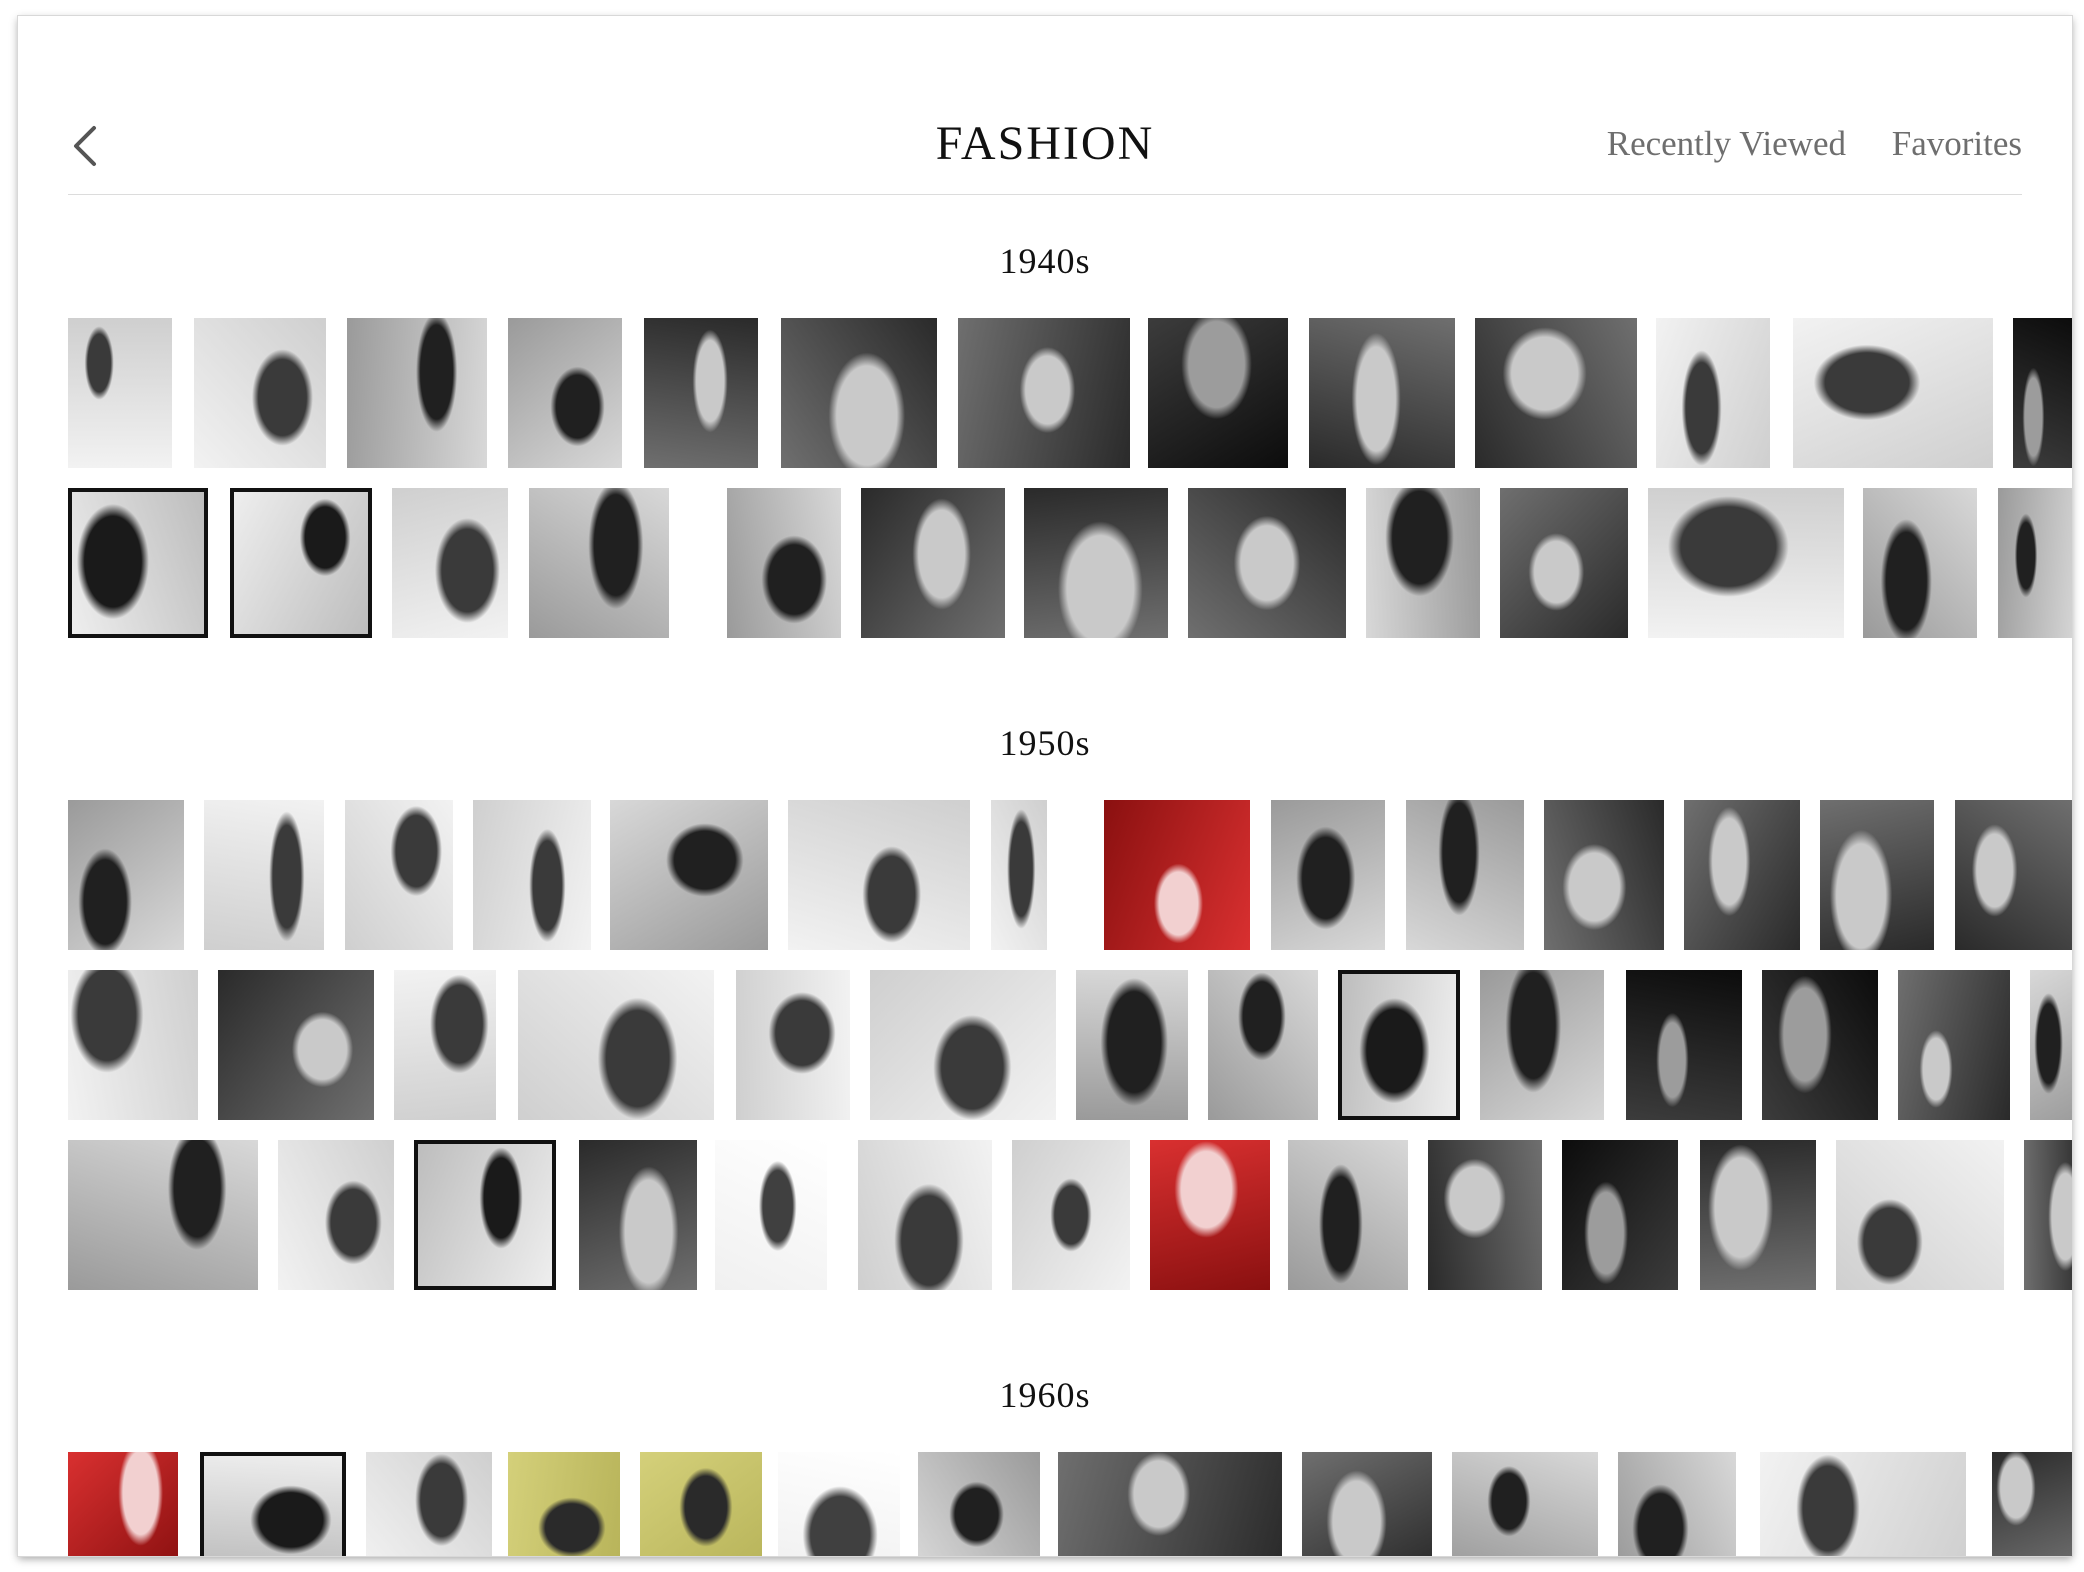 The height and width of the screenshot is (1572, 2084). I want to click on header: FASHION Recently Viewed Favorites, so click(1045, 106).